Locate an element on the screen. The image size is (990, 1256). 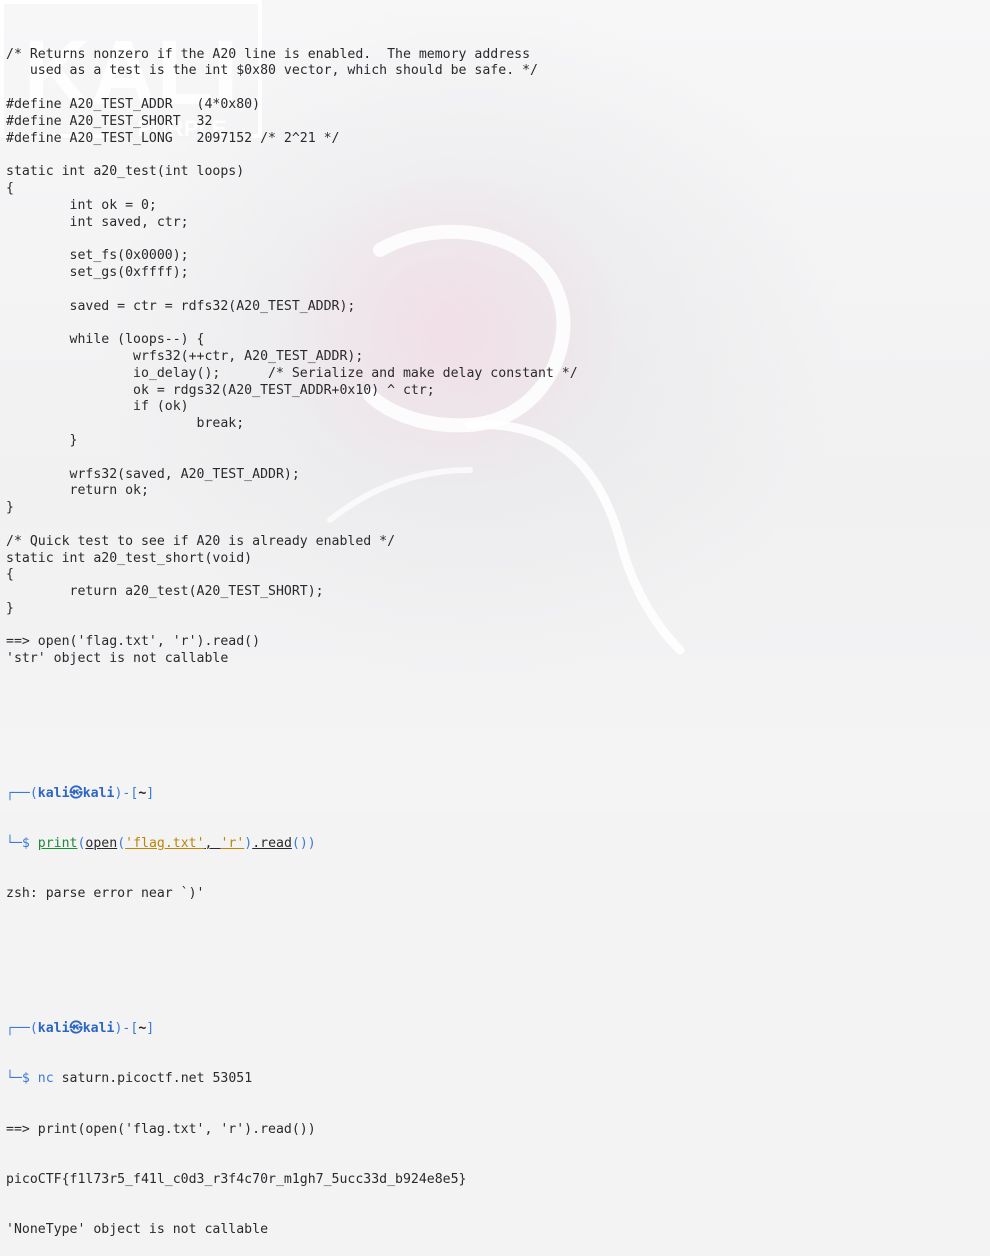
code-line: wrfs32(saved, A20_TEST_ADDR); is located at coordinates (153, 474).